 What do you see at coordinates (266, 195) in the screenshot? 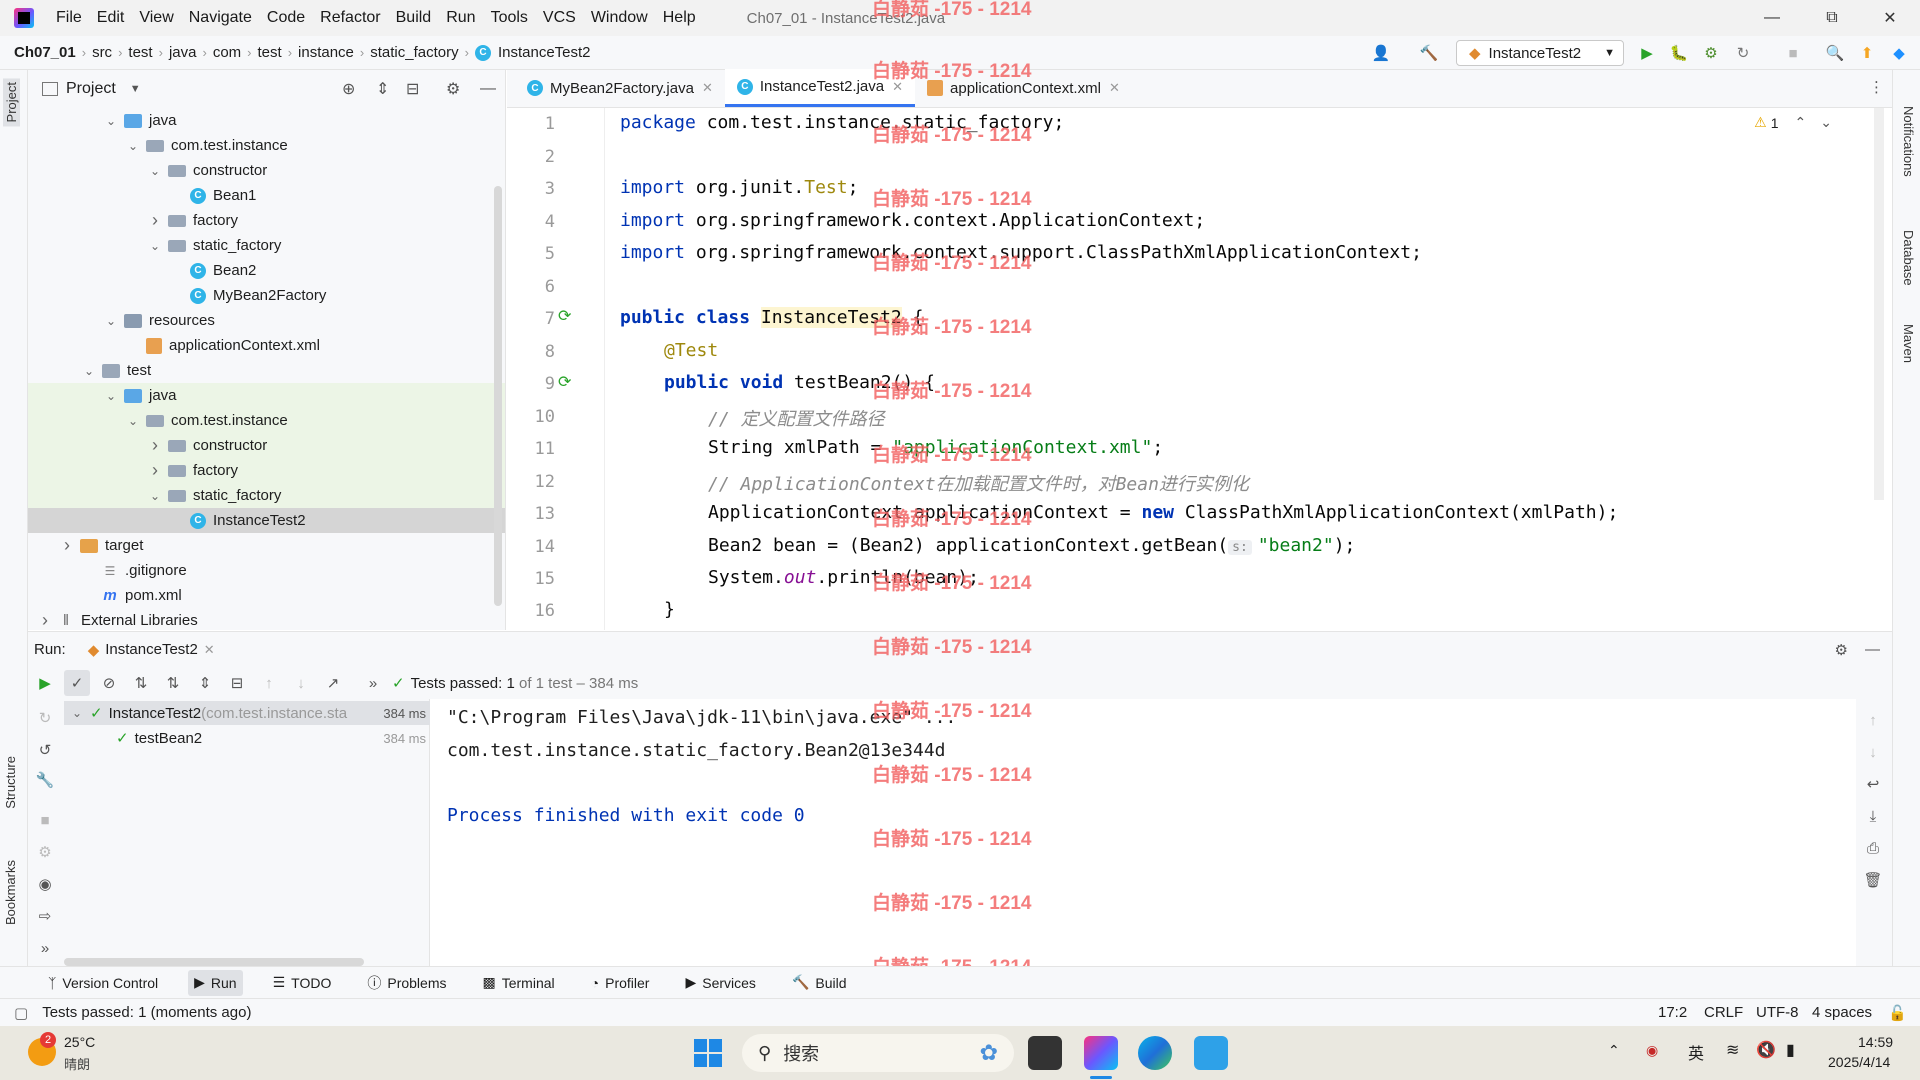
I see `tree-item: C Bean1` at bounding box center [266, 195].